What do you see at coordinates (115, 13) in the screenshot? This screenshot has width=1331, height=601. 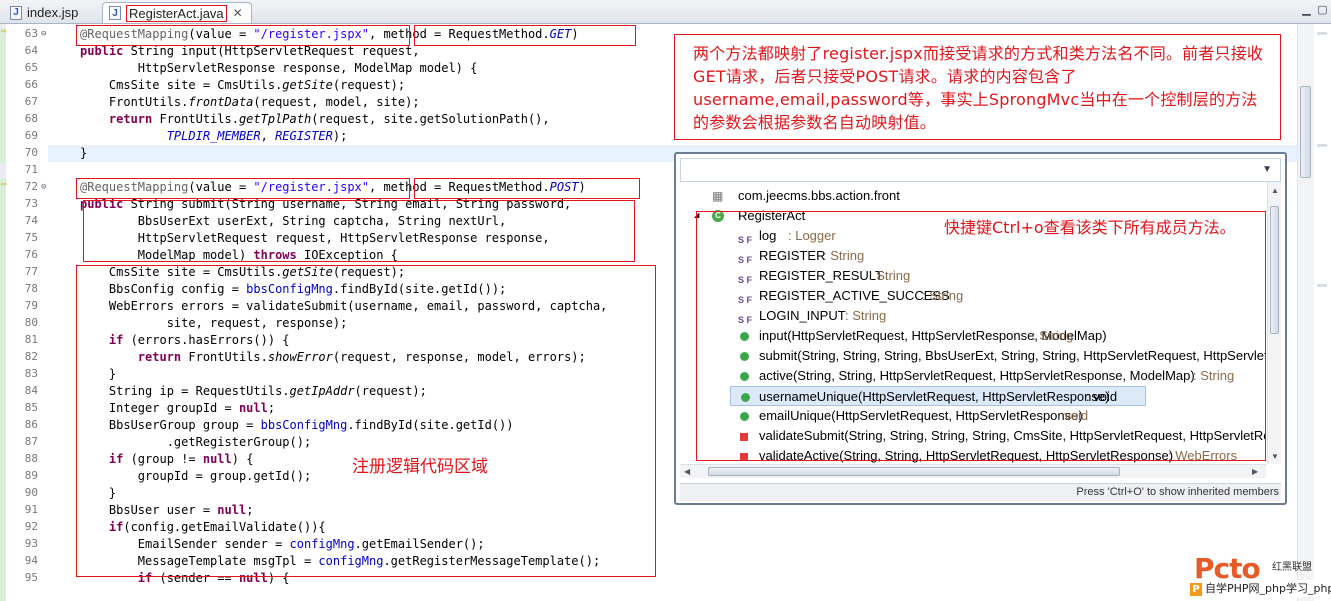 I see `java-file-icon: J` at bounding box center [115, 13].